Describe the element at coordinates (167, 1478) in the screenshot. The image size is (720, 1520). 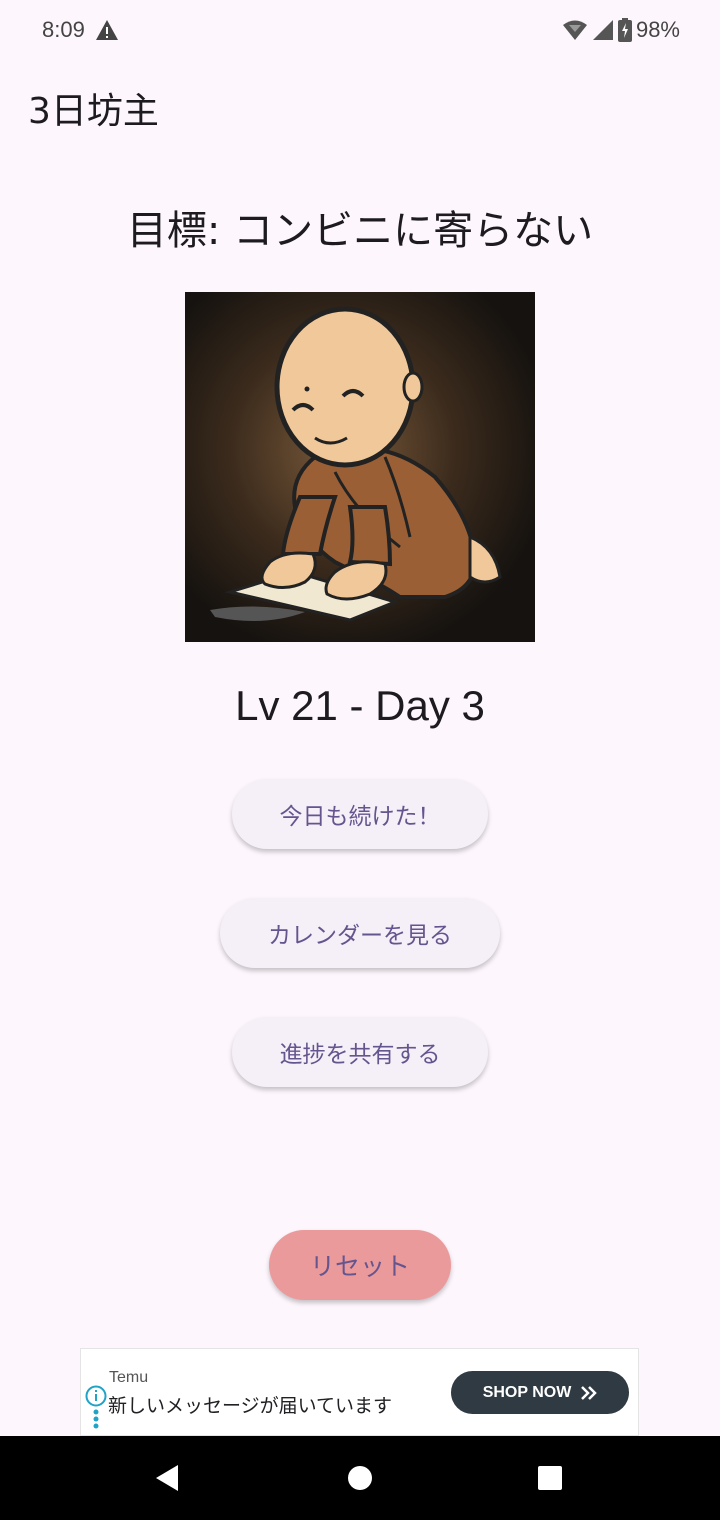
I see `back-icon` at that location.